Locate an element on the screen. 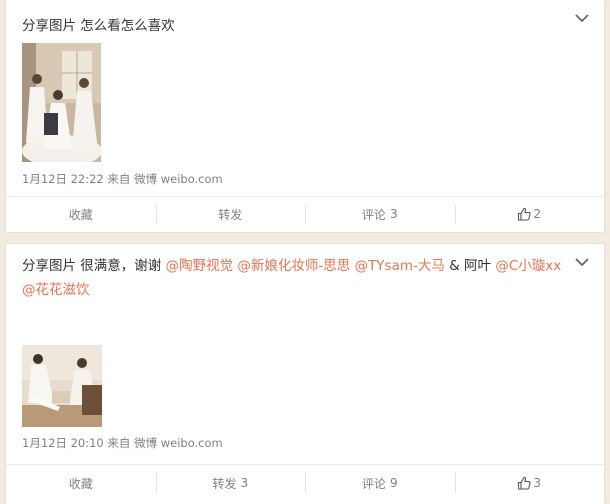  mention-link: @花花滋饮 is located at coordinates (56, 290).